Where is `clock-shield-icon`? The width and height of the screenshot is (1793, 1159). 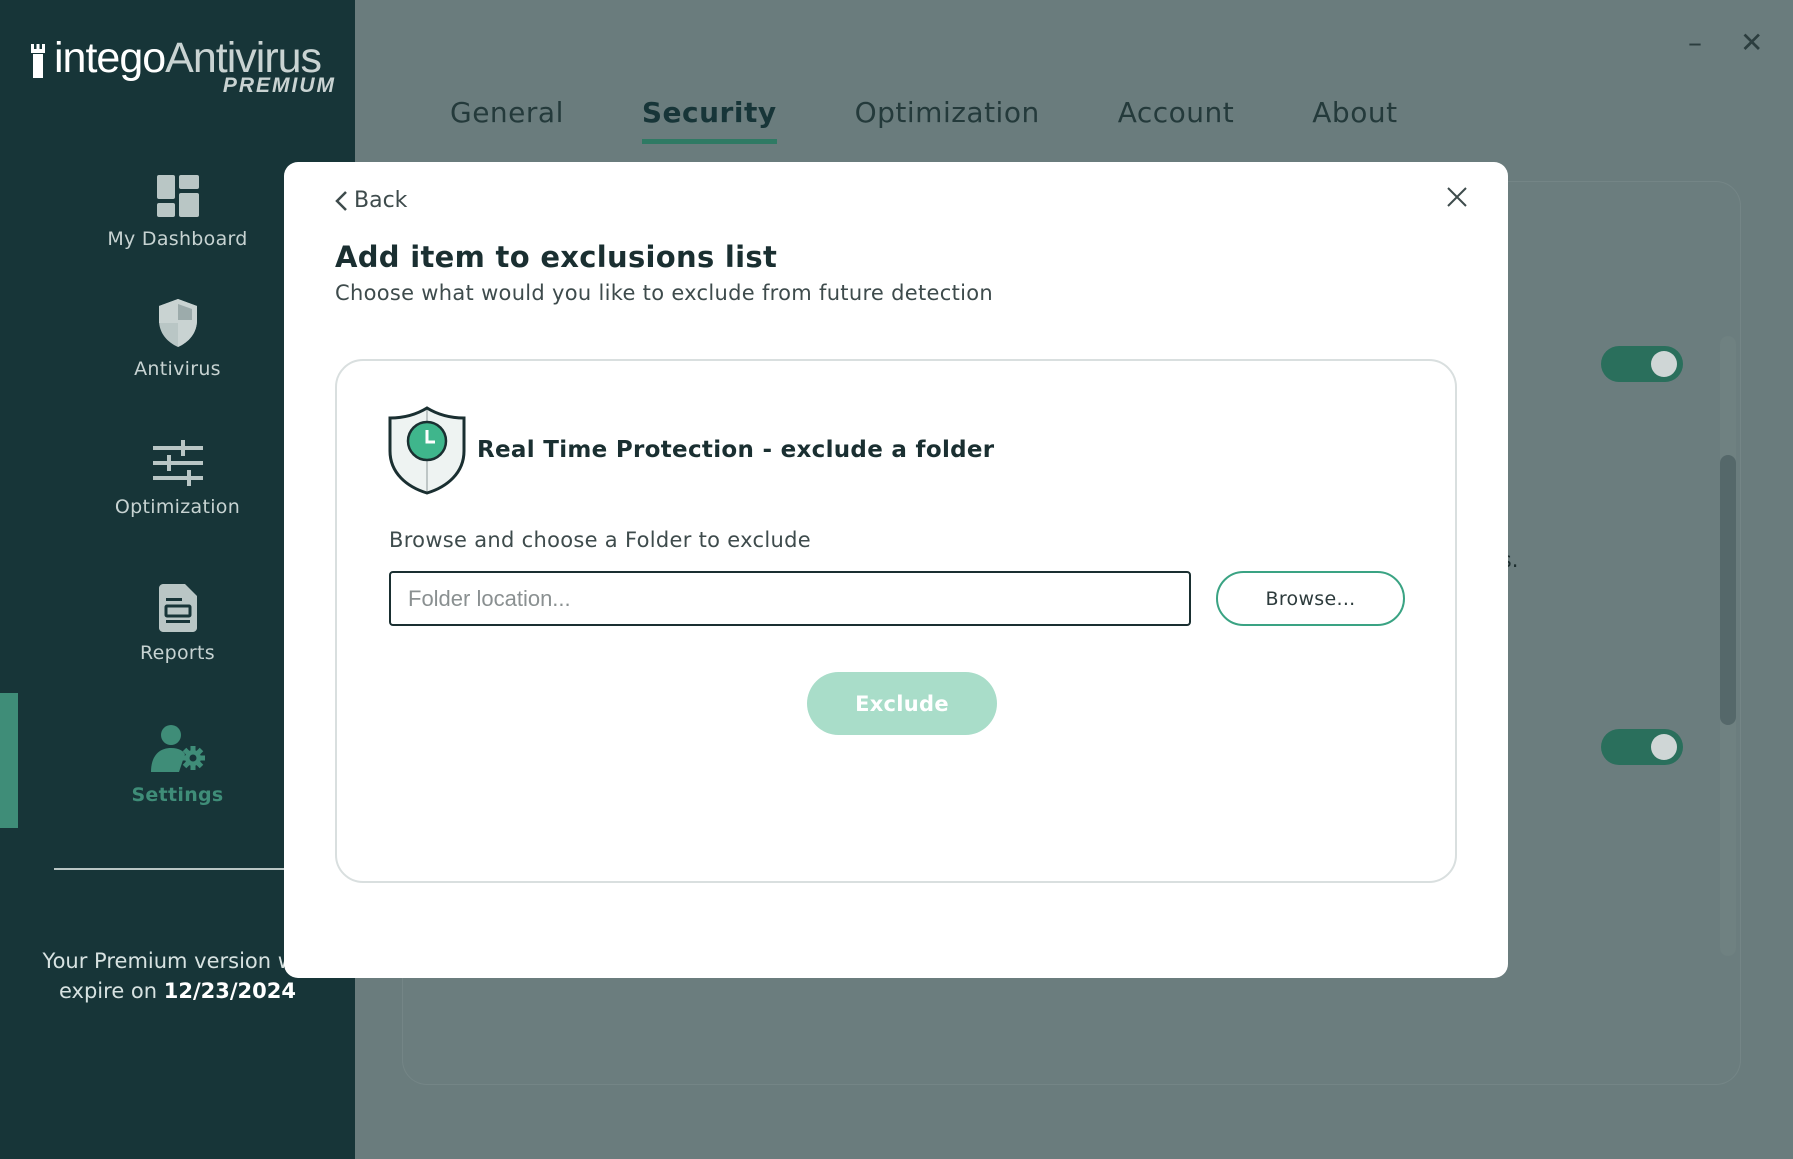 clock-shield-icon is located at coordinates (427, 450).